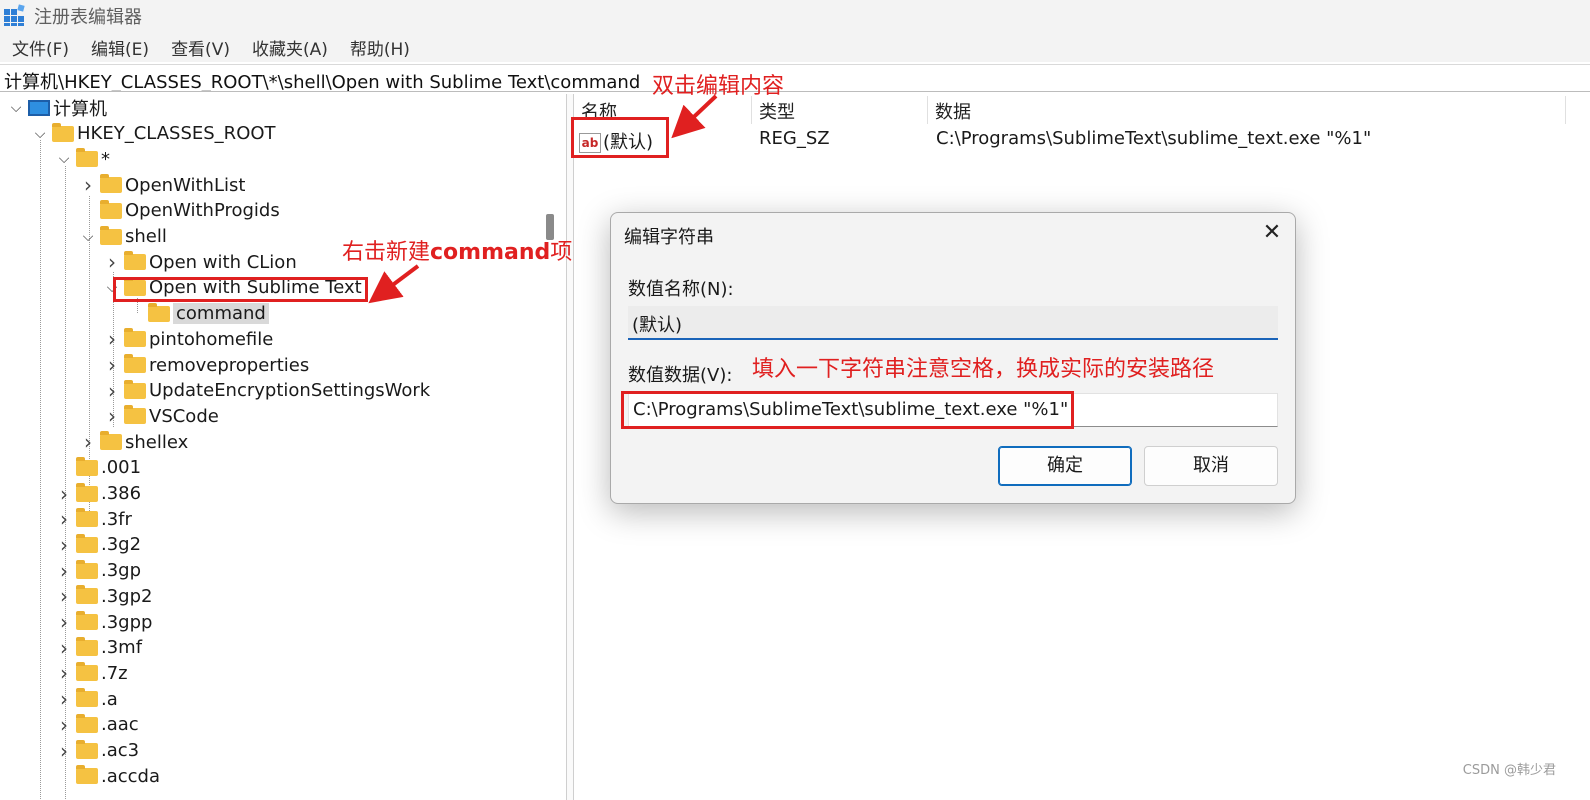 This screenshot has width=1590, height=800. I want to click on tree-item: .accda, so click(108, 776).